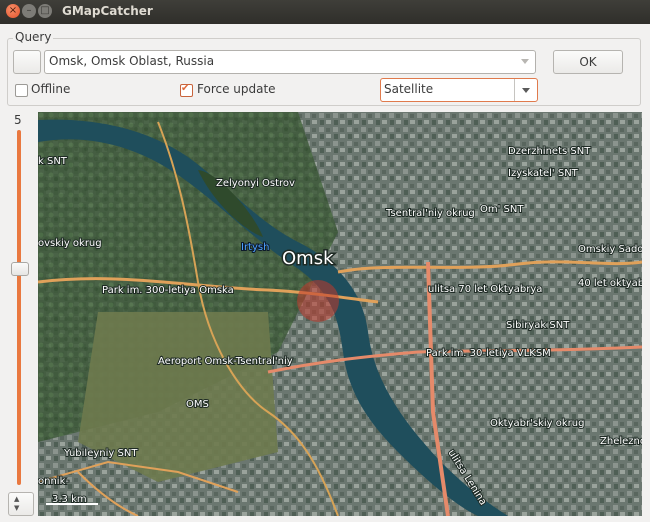 The width and height of the screenshot is (650, 522). What do you see at coordinates (459, 90) in the screenshot?
I see `map-type-select: Satellite` at bounding box center [459, 90].